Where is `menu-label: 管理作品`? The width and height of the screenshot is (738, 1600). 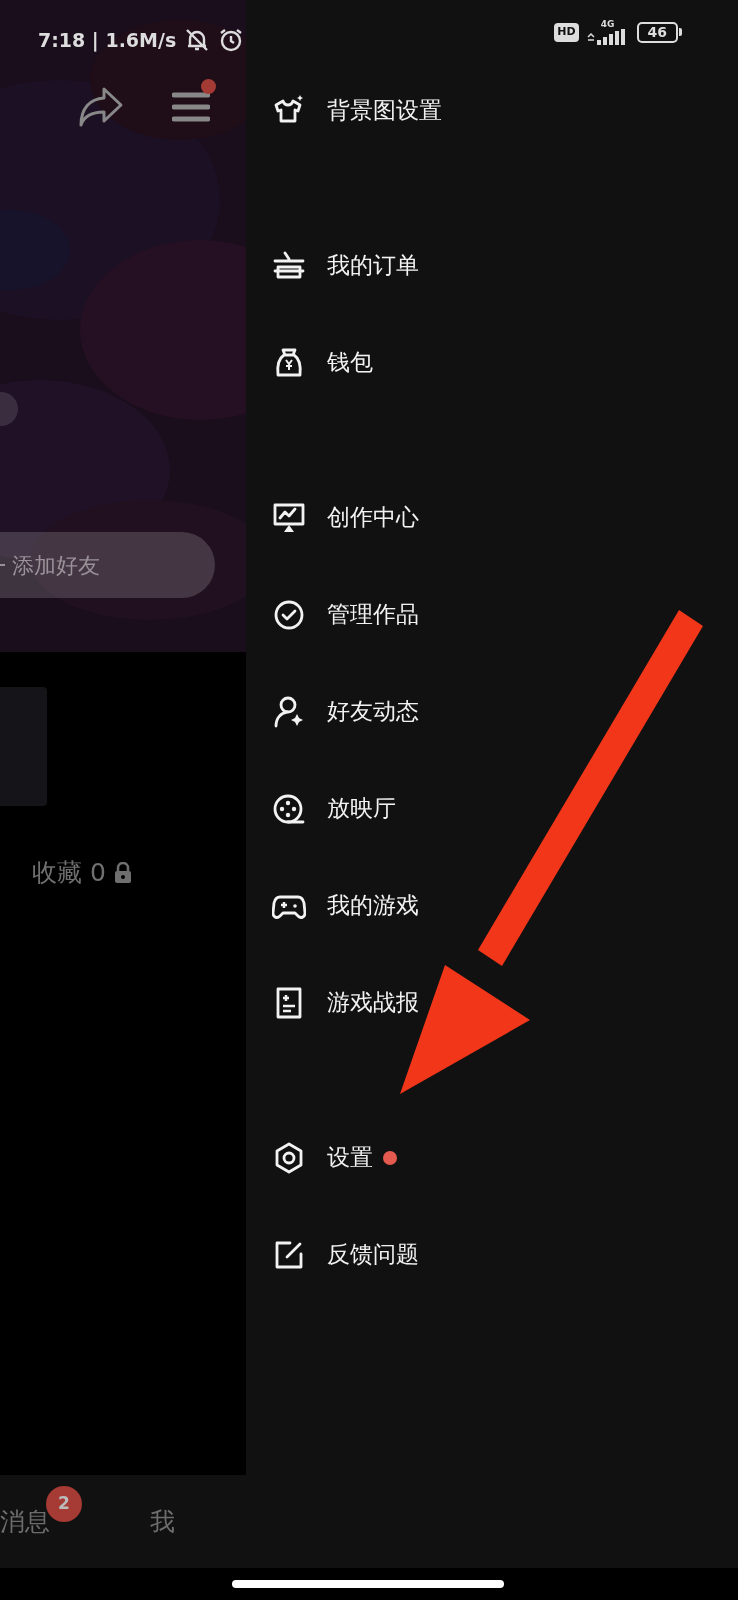
menu-label: 管理作品 is located at coordinates (373, 615).